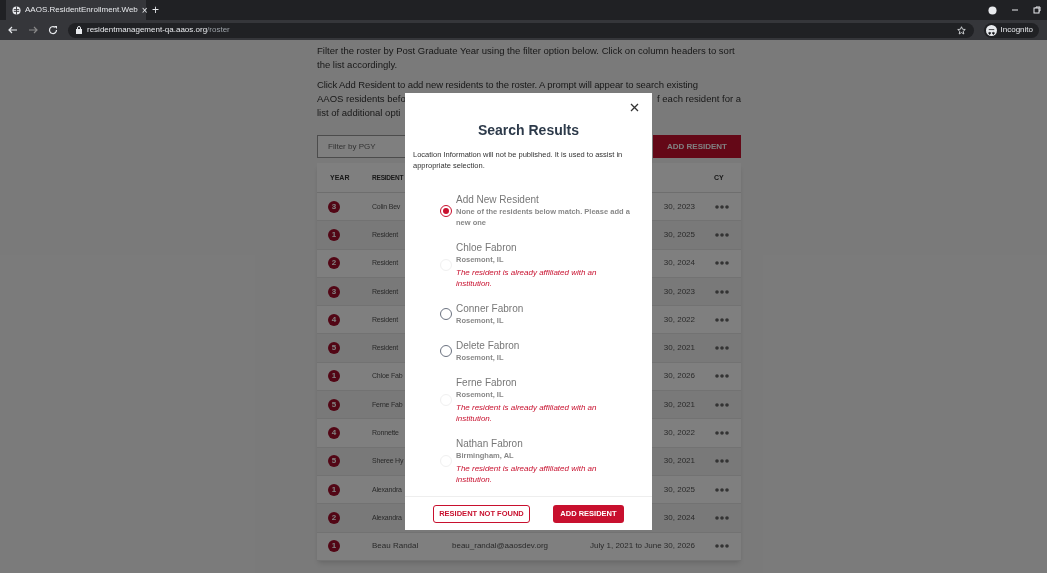 This screenshot has width=1047, height=573. I want to click on reload-icon, so click(53, 30).